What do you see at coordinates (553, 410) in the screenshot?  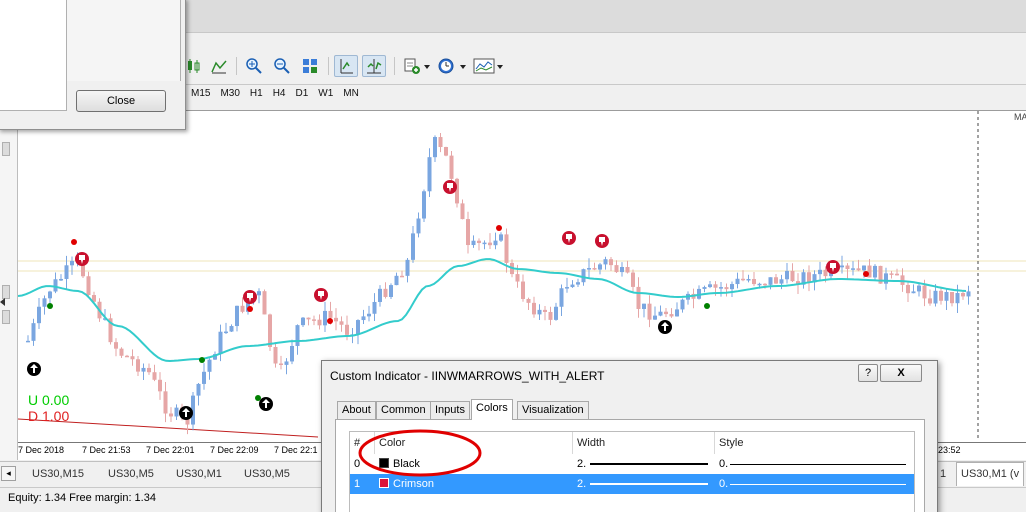 I see `tab-visualization: Visualization` at bounding box center [553, 410].